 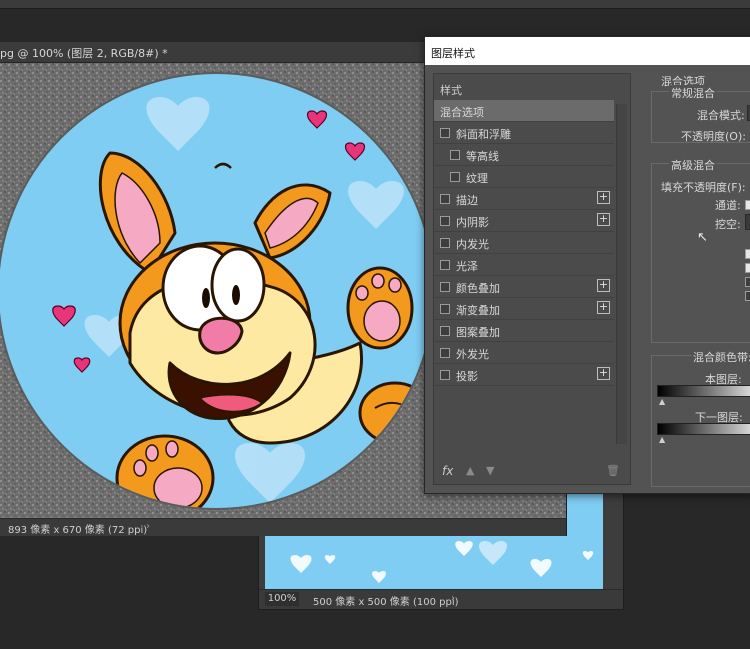 What do you see at coordinates (472, 354) in the screenshot?
I see `style-item-label: 外发光` at bounding box center [472, 354].